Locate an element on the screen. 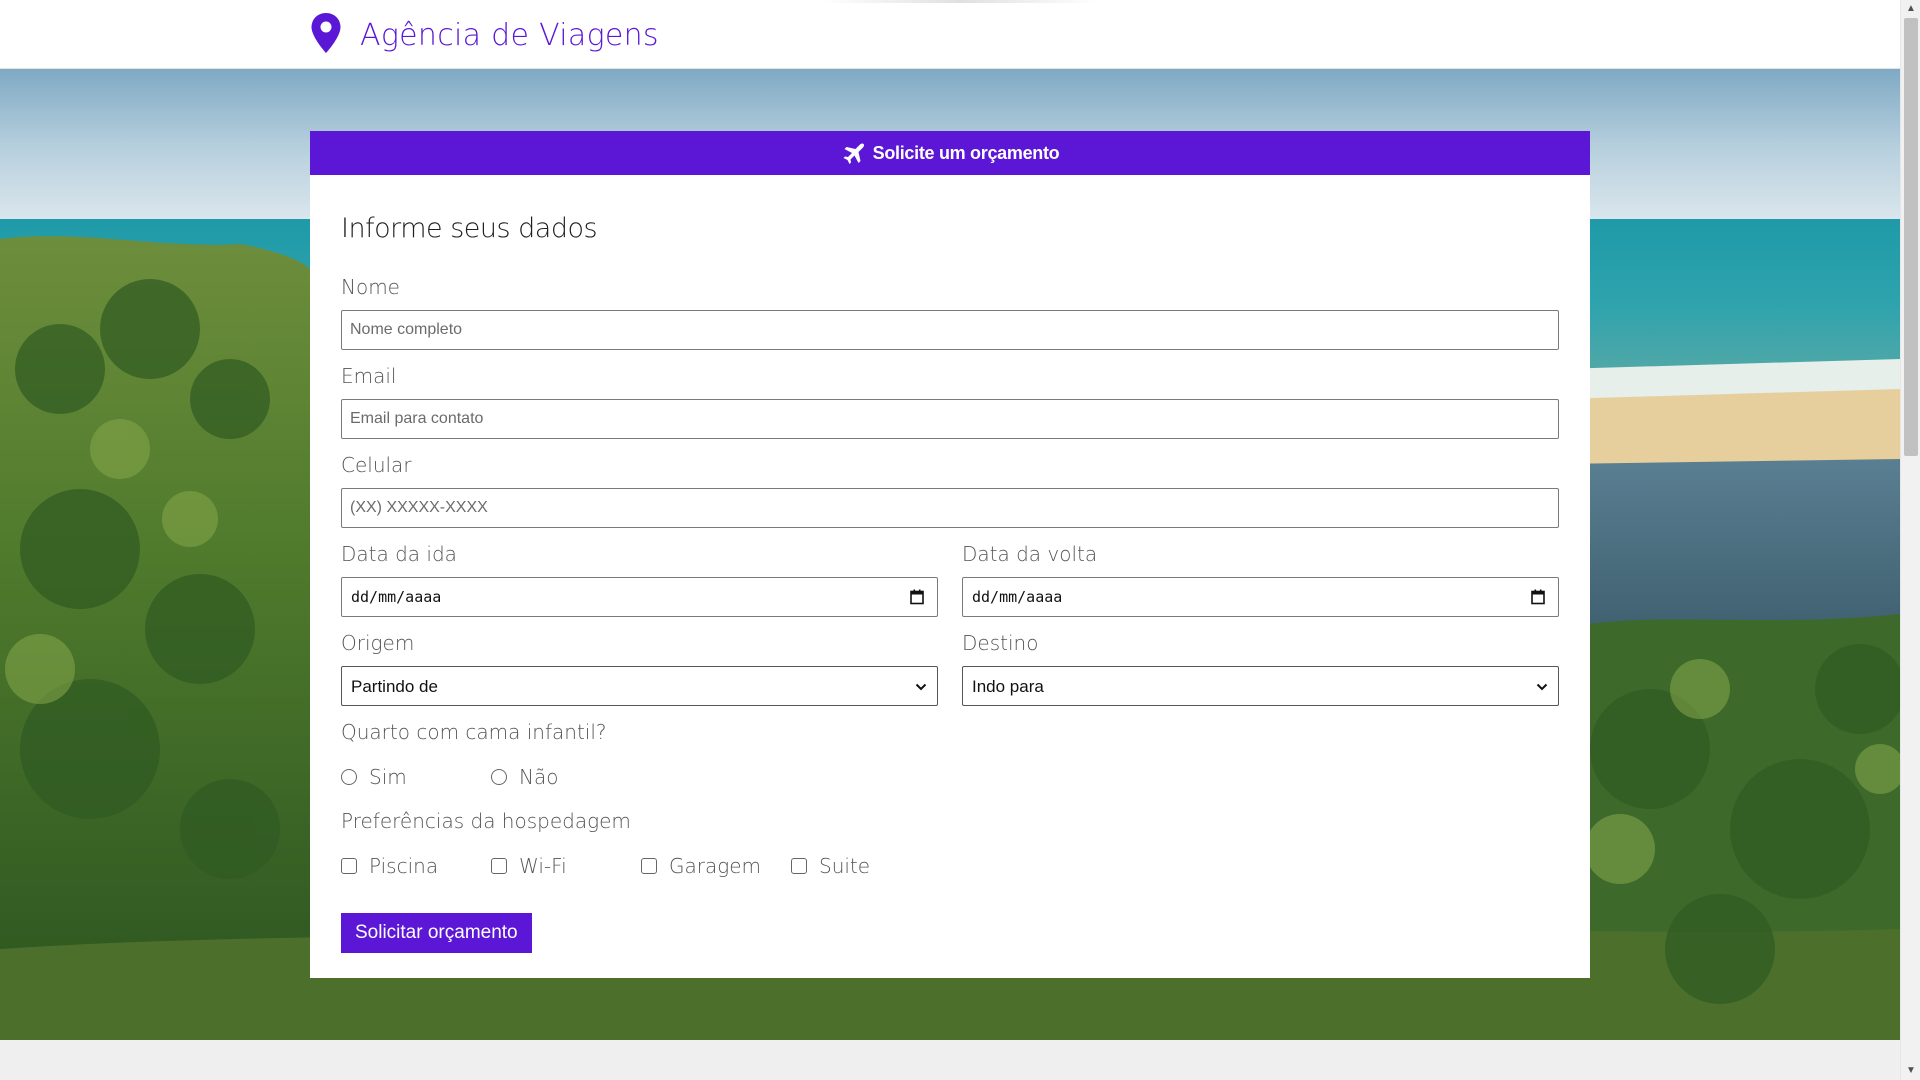 Image resolution: width=1920 pixels, height=1080 pixels. card-header: Solicite um orçamento is located at coordinates (950, 153).